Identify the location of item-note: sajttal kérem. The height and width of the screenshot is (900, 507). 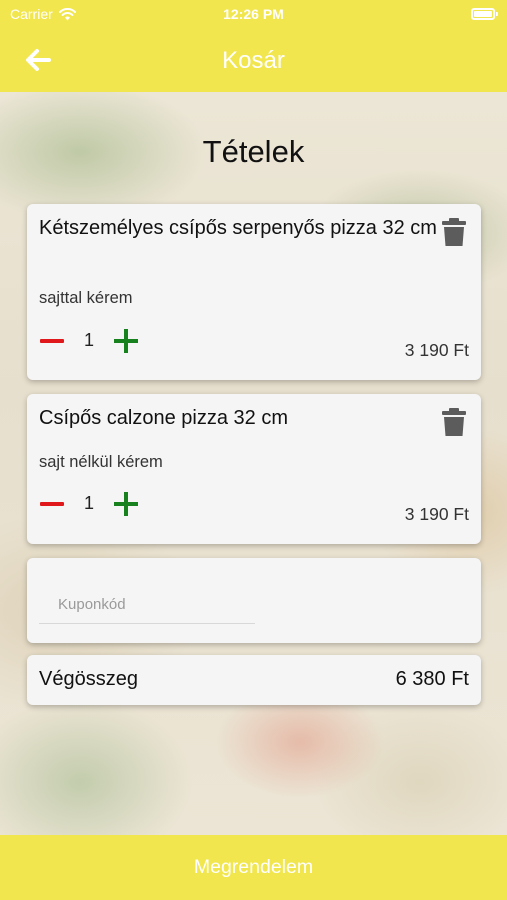
(86, 298).